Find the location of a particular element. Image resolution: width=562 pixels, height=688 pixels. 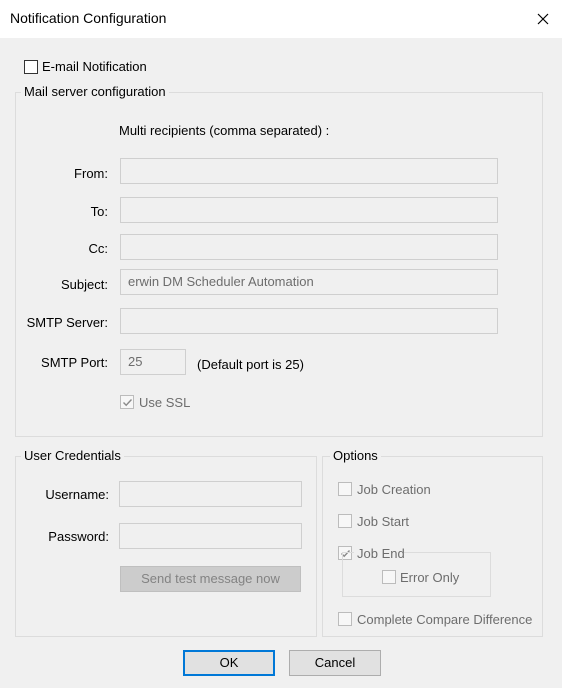

user-credentials-legend: User Credentials is located at coordinates (72, 455).